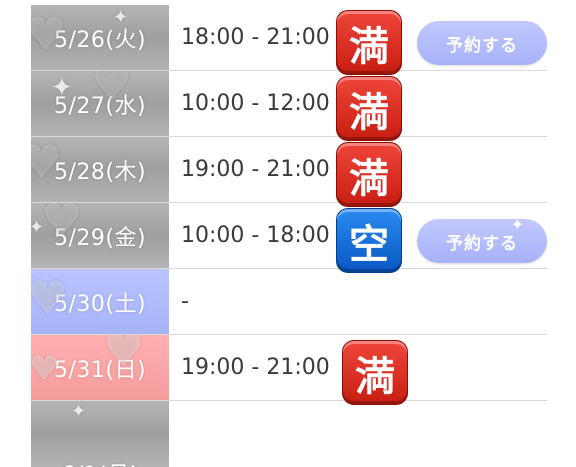 This screenshot has height=467, width=576. I want to click on table-row: ✦ 6/1(月), so click(289, 434).